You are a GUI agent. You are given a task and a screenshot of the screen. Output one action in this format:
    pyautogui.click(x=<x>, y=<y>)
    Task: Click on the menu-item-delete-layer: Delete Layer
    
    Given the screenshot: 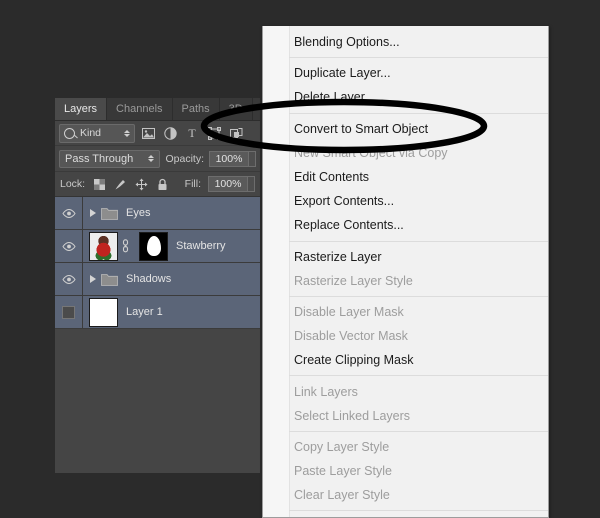 What is the action you would take?
    pyautogui.click(x=405, y=97)
    